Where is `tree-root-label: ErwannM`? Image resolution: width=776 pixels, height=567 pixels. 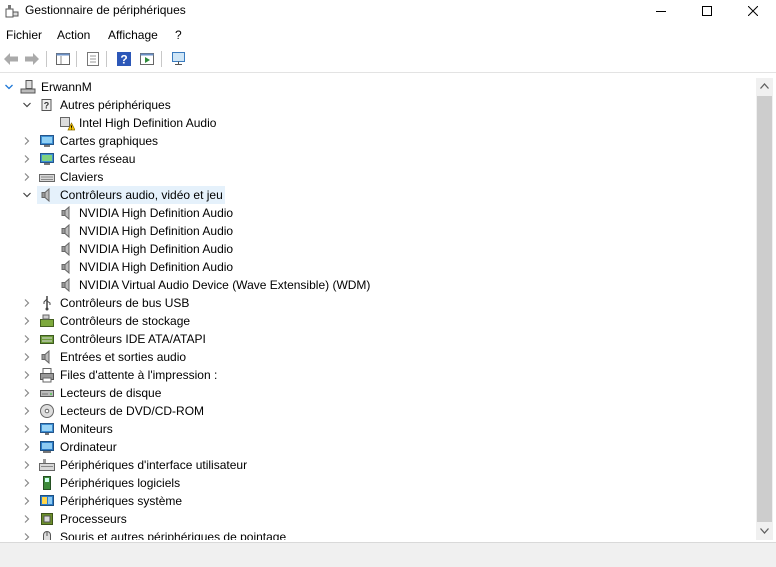 tree-root-label: ErwannM is located at coordinates (66, 87).